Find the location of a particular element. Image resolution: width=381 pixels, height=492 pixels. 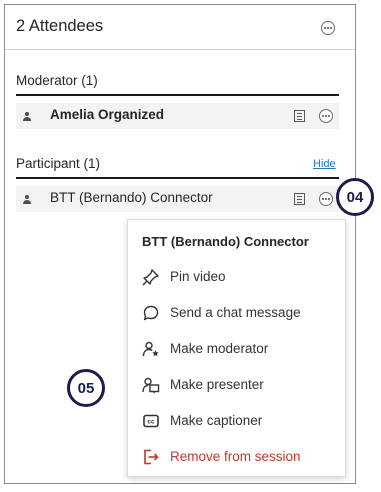

menu-item-make-presenter: Make presenter is located at coordinates (239, 385).